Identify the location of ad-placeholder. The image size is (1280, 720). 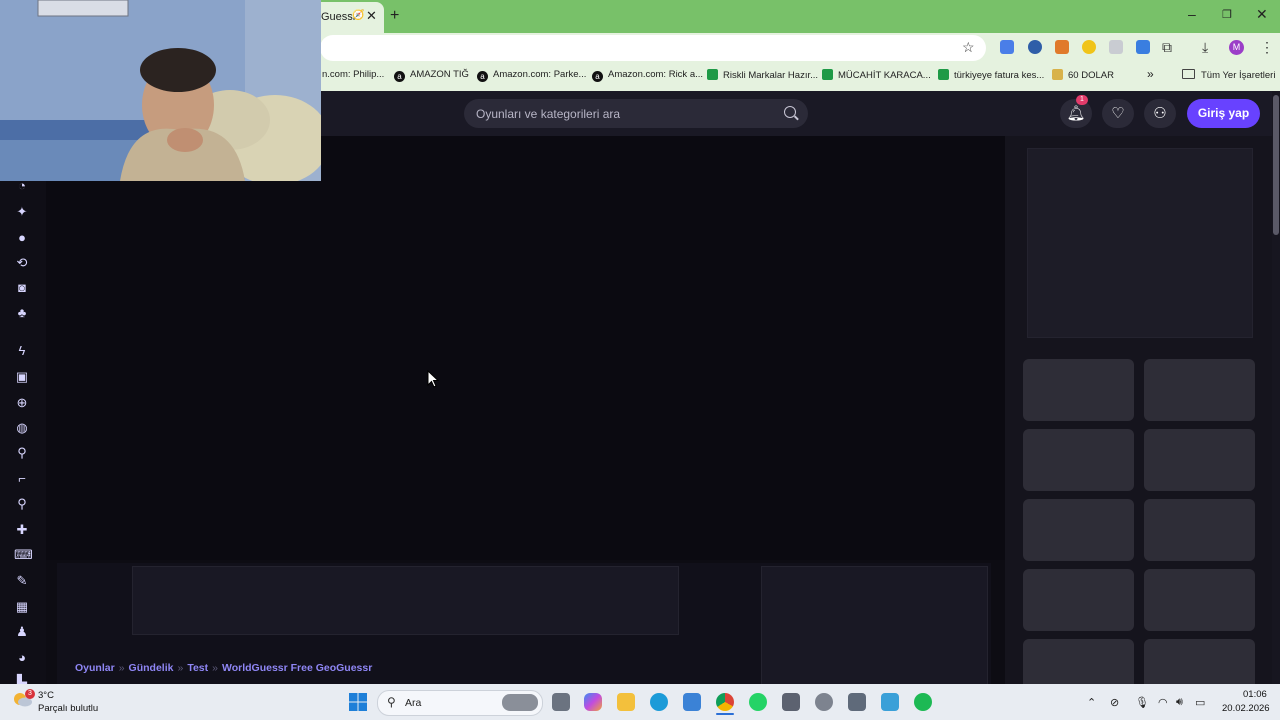
(874, 626).